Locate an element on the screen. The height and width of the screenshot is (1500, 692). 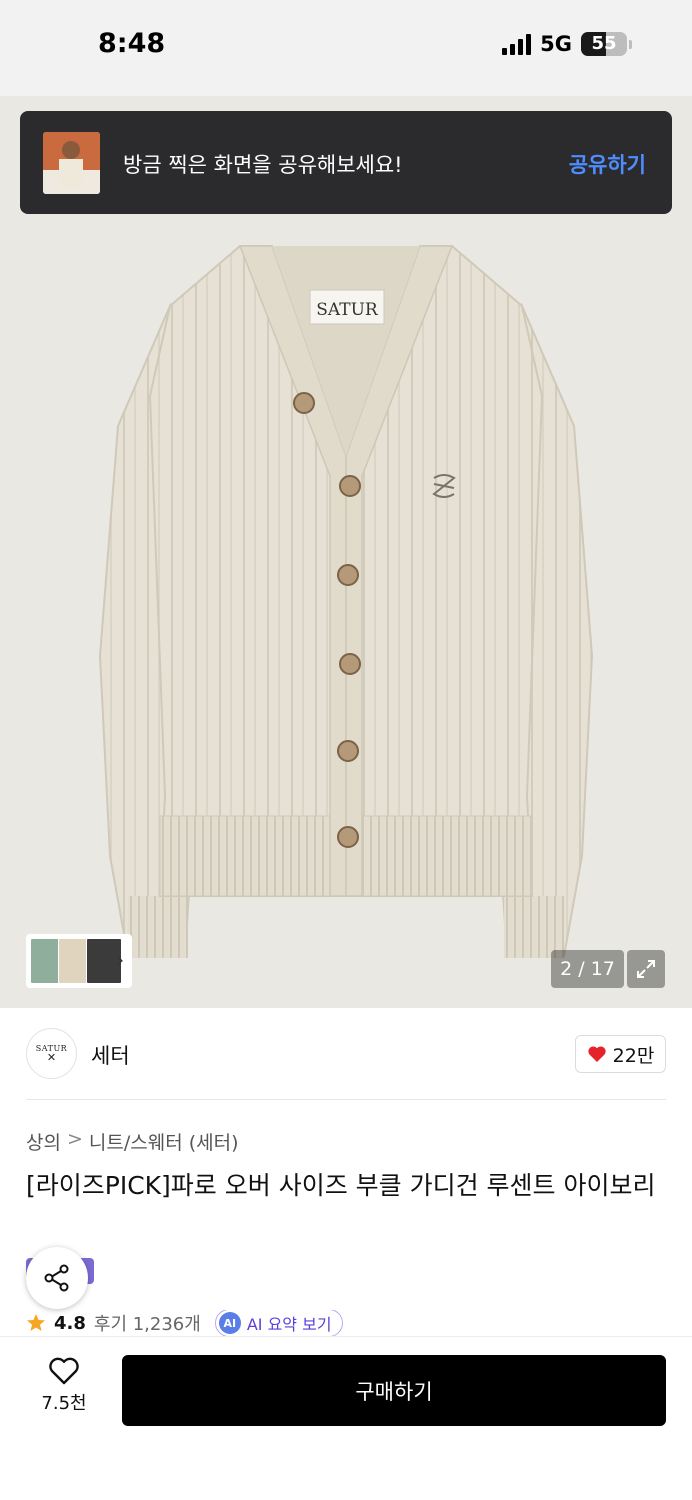
product-title: [라이즈PICK]파로 오버 사이즈 부클 가디건 루센트 아이보리 is located at coordinates (341, 1185).